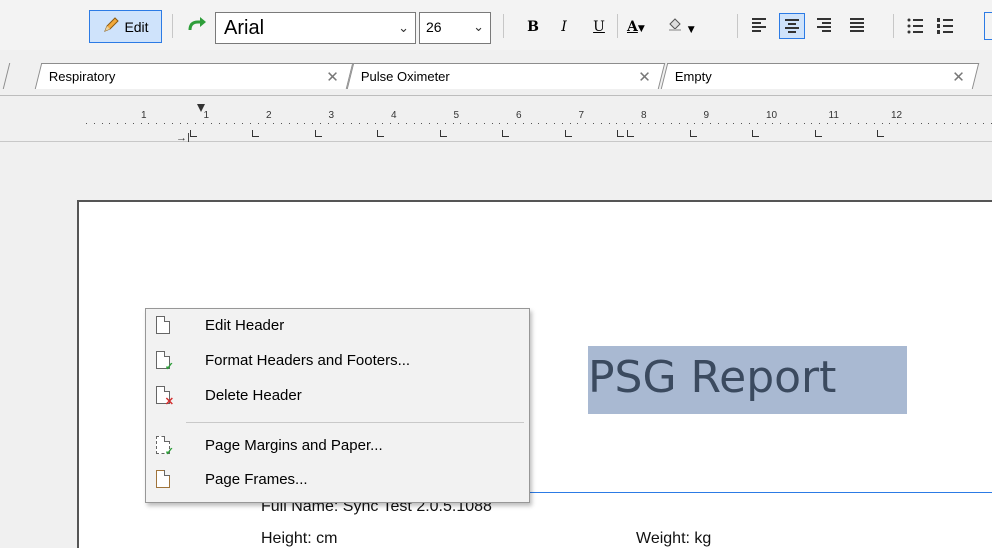  Describe the element at coordinates (712, 377) in the screenshot. I see `report-title: PSG Report` at that location.